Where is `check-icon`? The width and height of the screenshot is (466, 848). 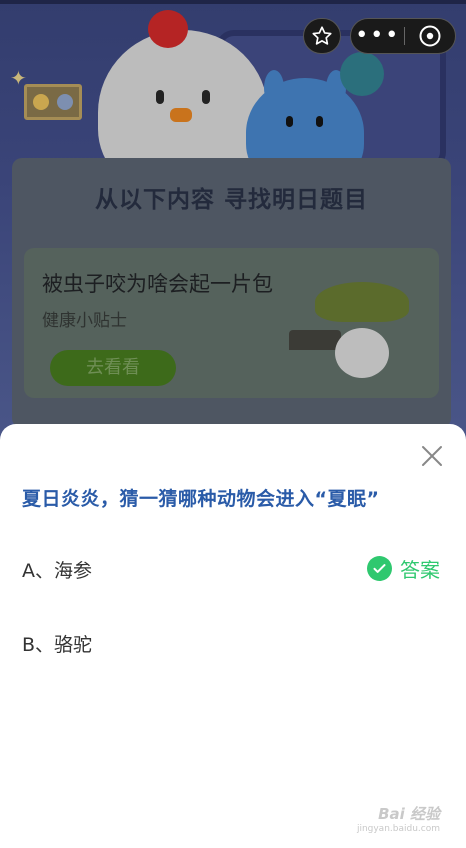 check-icon is located at coordinates (379, 568).